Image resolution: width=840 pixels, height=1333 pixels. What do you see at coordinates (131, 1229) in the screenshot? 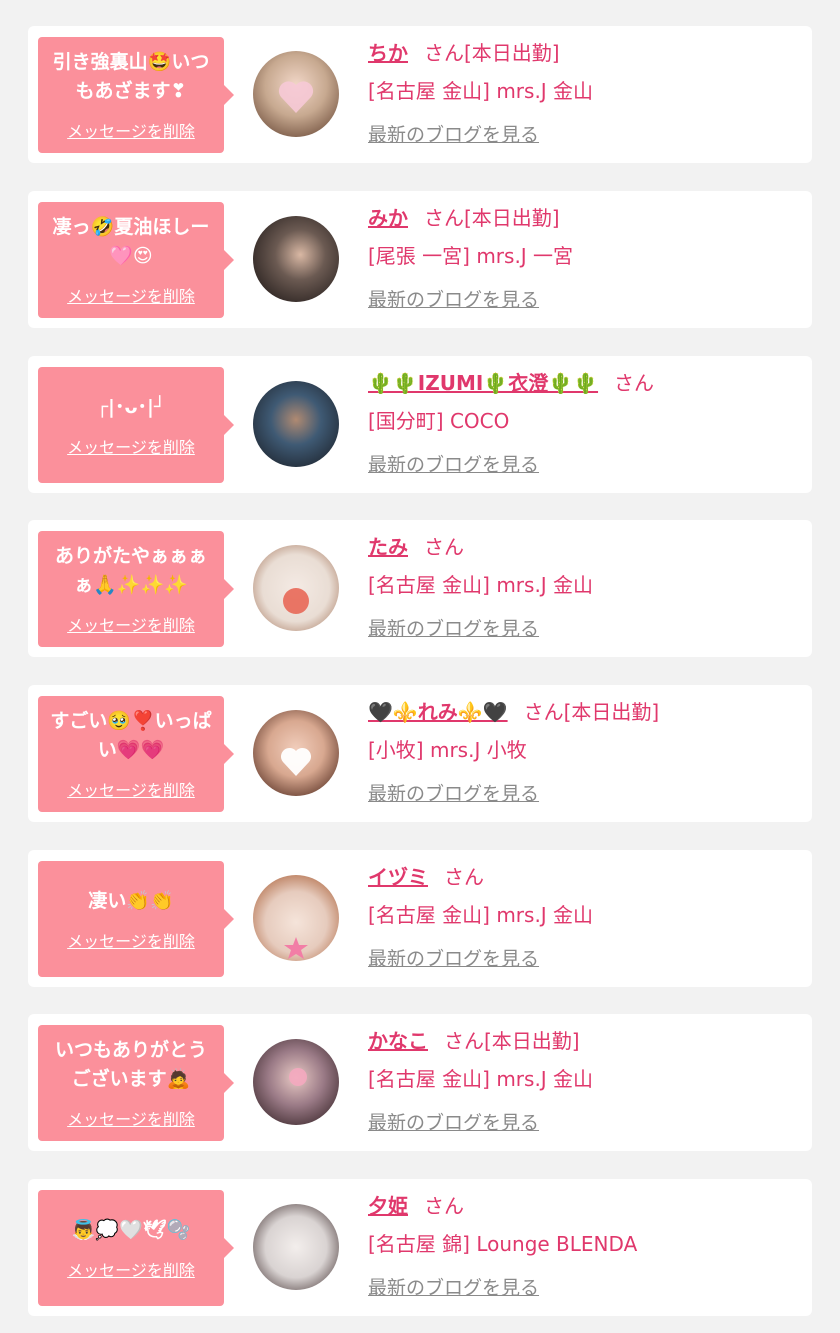
I see `message-text: 👼💭🤍🕊🫧` at bounding box center [131, 1229].